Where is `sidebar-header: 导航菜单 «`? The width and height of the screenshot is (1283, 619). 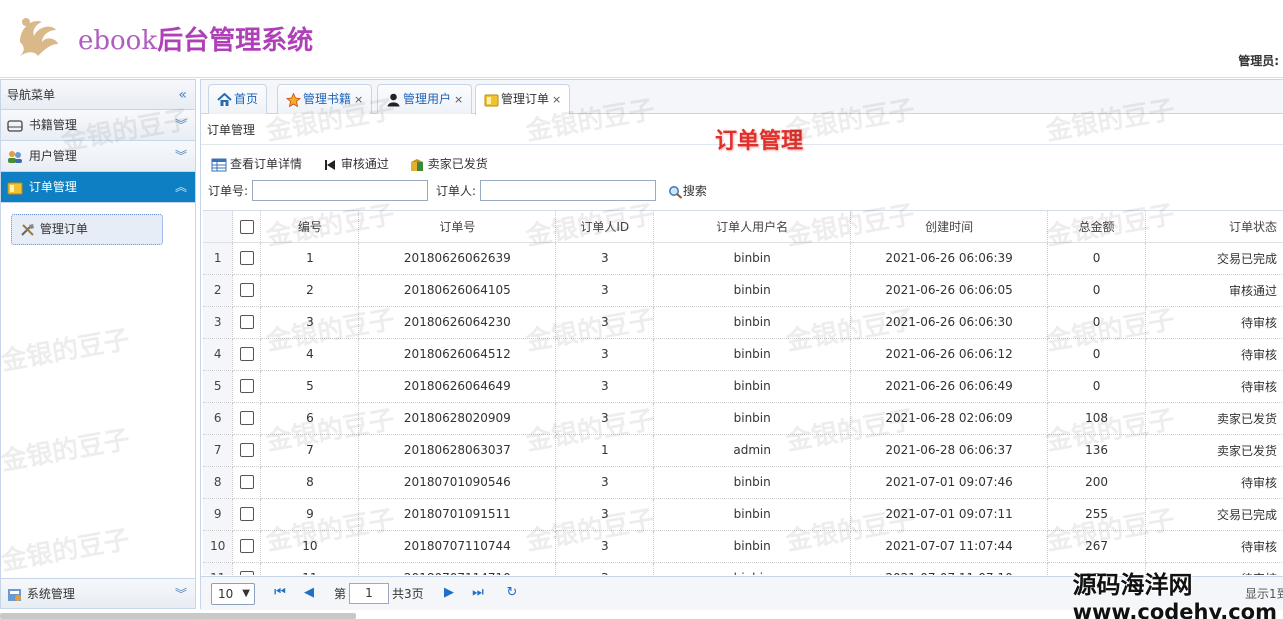 sidebar-header: 导航菜单 « is located at coordinates (98, 95).